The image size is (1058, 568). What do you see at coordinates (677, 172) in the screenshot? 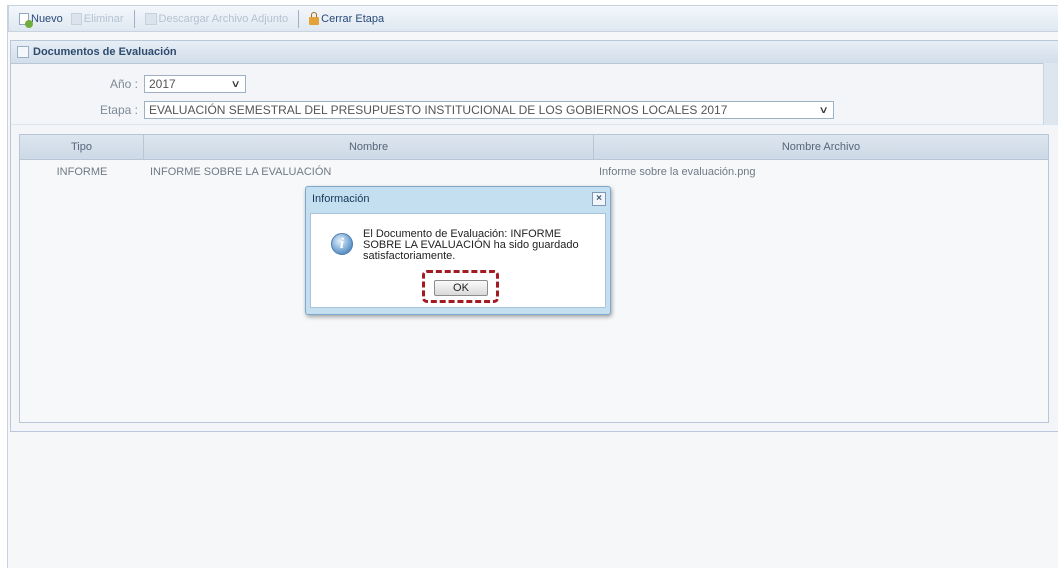
I see `cell-nombre-archivo: Informe sobre la evaluación.png` at bounding box center [677, 172].